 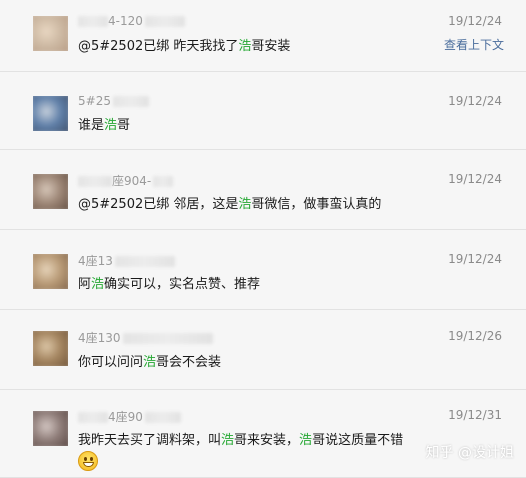 What do you see at coordinates (150, 440) in the screenshot?
I see `message-text-segment: 我昨天去买了调料架，叫` at bounding box center [150, 440].